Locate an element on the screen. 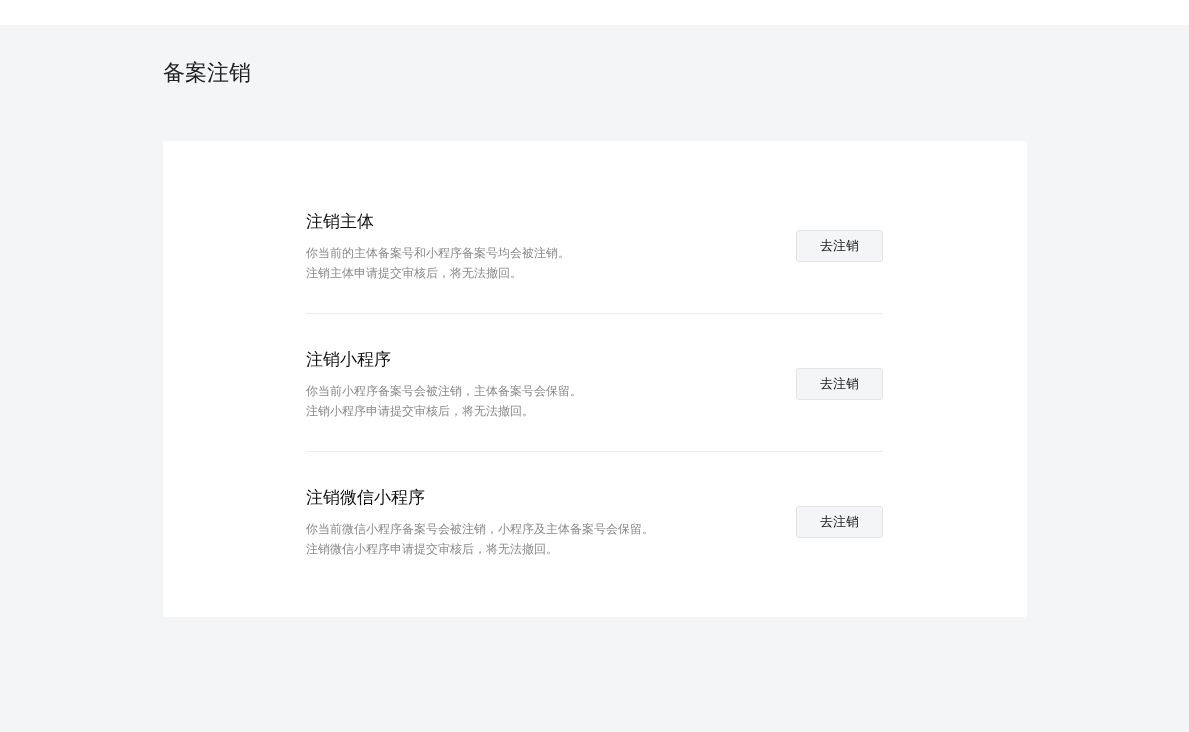 Image resolution: width=1189 pixels, height=732 pixels. description-text: 你当前小程序备案号会被注销，主体备案号会保留。 is located at coordinates (444, 391).